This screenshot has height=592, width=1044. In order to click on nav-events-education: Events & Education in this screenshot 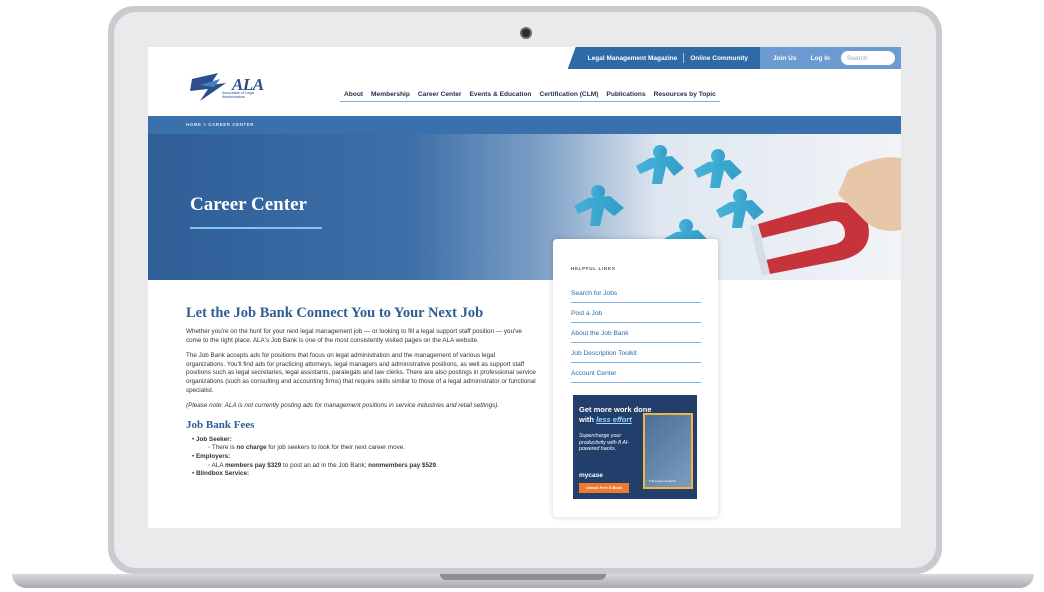, I will do `click(500, 96)`.